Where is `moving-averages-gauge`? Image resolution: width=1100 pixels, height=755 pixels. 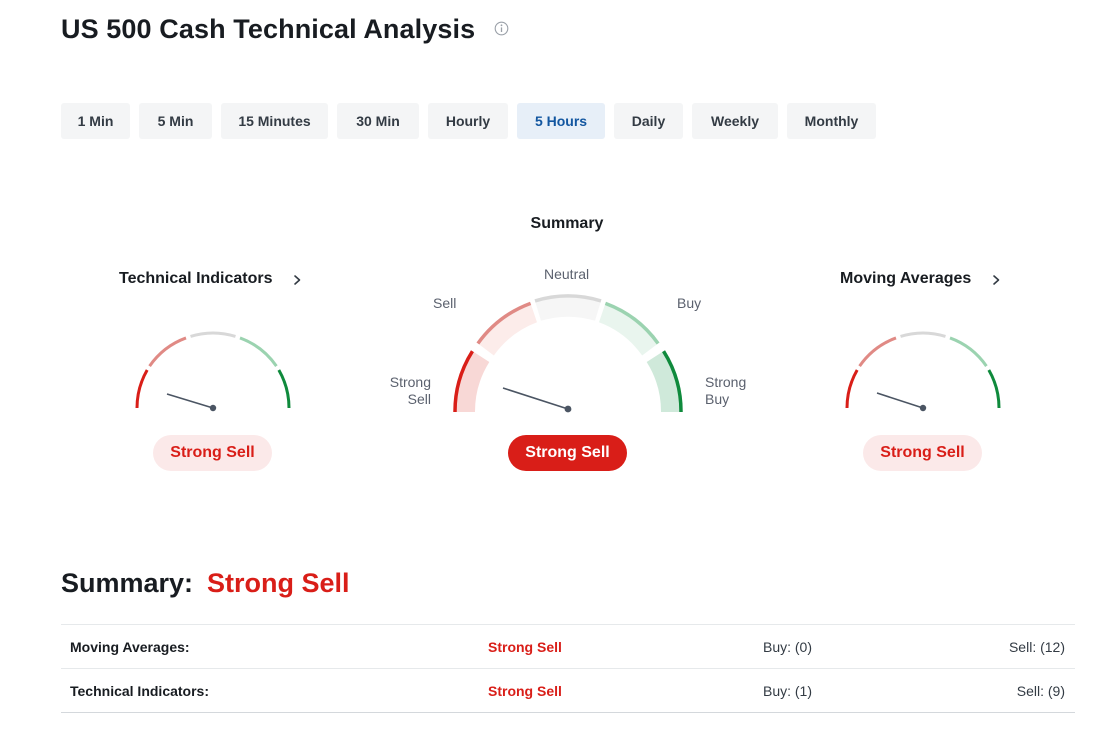
moving-averages-gauge is located at coordinates (923, 371).